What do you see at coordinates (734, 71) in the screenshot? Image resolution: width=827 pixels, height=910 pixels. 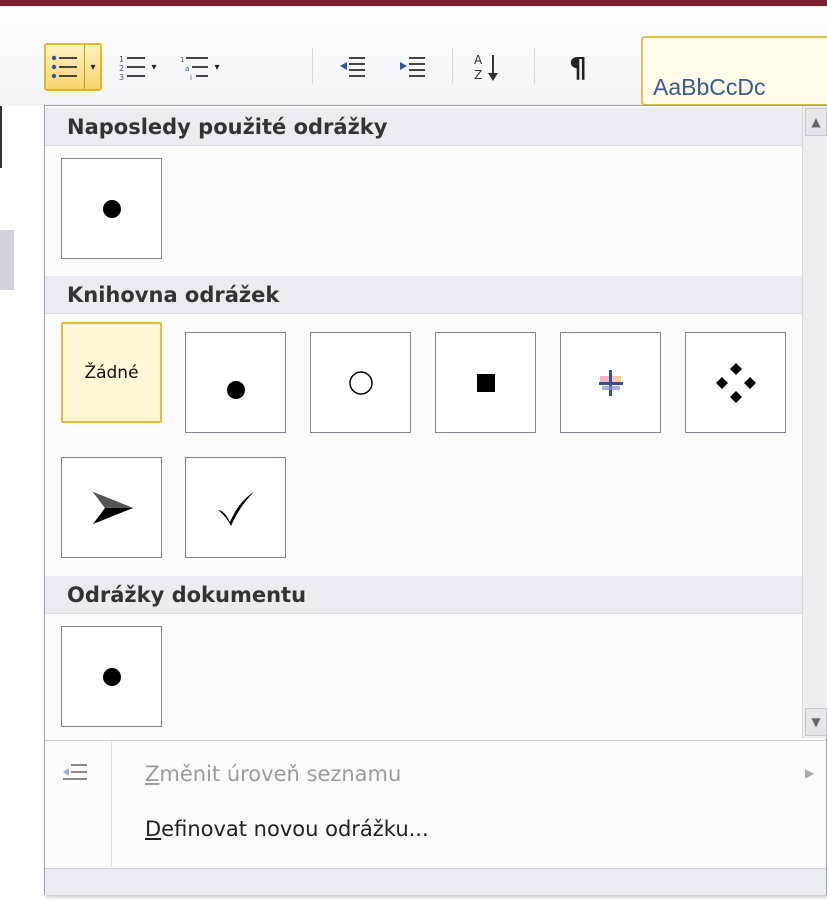 I see `style-gallery-preview: AaBbCcDc` at bounding box center [734, 71].